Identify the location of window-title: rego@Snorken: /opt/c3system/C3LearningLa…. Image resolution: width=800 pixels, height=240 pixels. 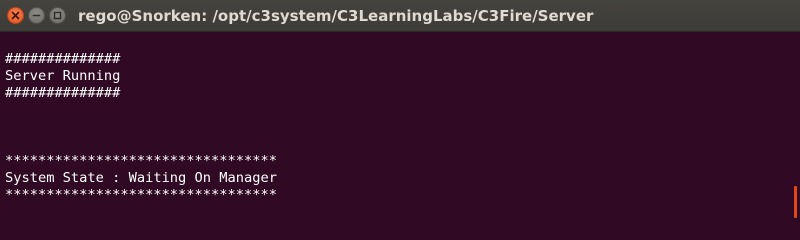
(336, 16).